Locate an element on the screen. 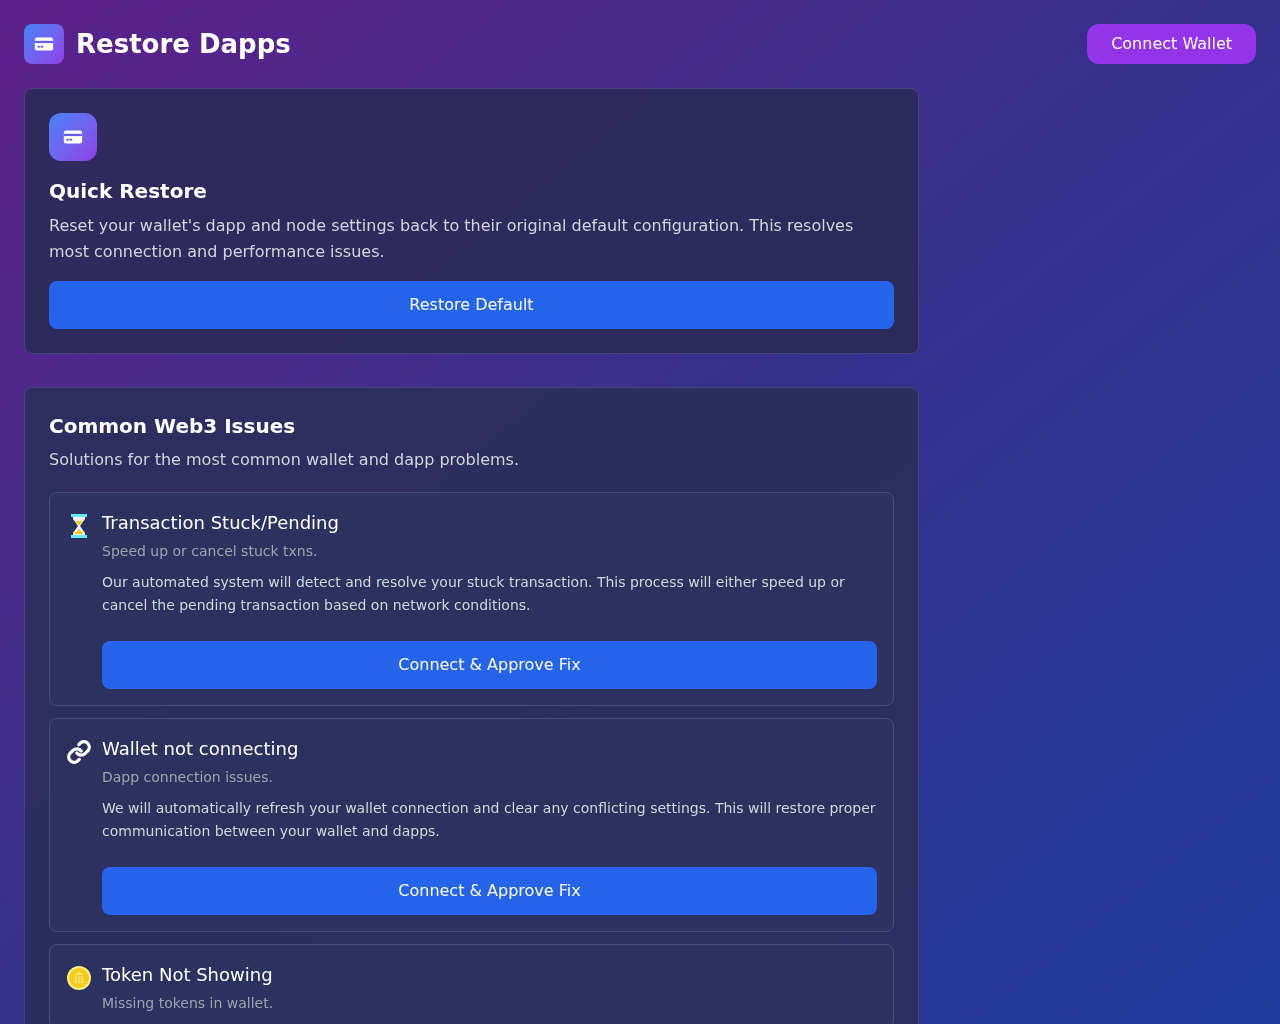 The width and height of the screenshot is (1280, 1024). issue-title: Transaction Stuck/Pending is located at coordinates (221, 523).